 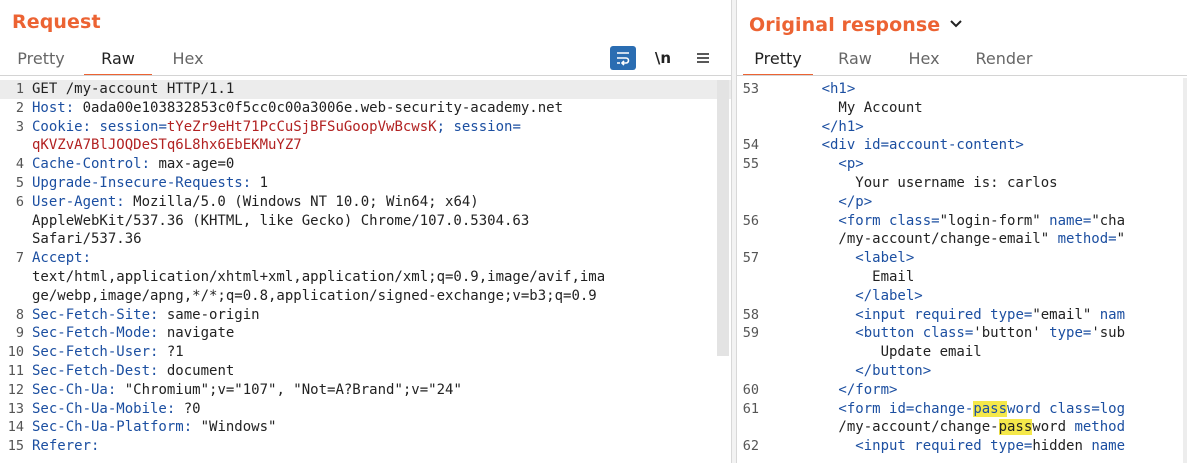 What do you see at coordinates (750, 408) in the screenshot?
I see `line-number: 61` at bounding box center [750, 408].